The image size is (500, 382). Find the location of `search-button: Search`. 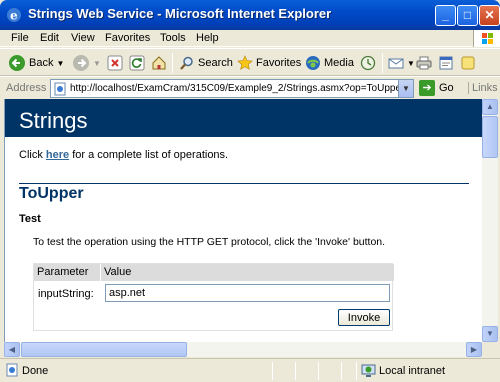

search-button: Search is located at coordinates (206, 63).